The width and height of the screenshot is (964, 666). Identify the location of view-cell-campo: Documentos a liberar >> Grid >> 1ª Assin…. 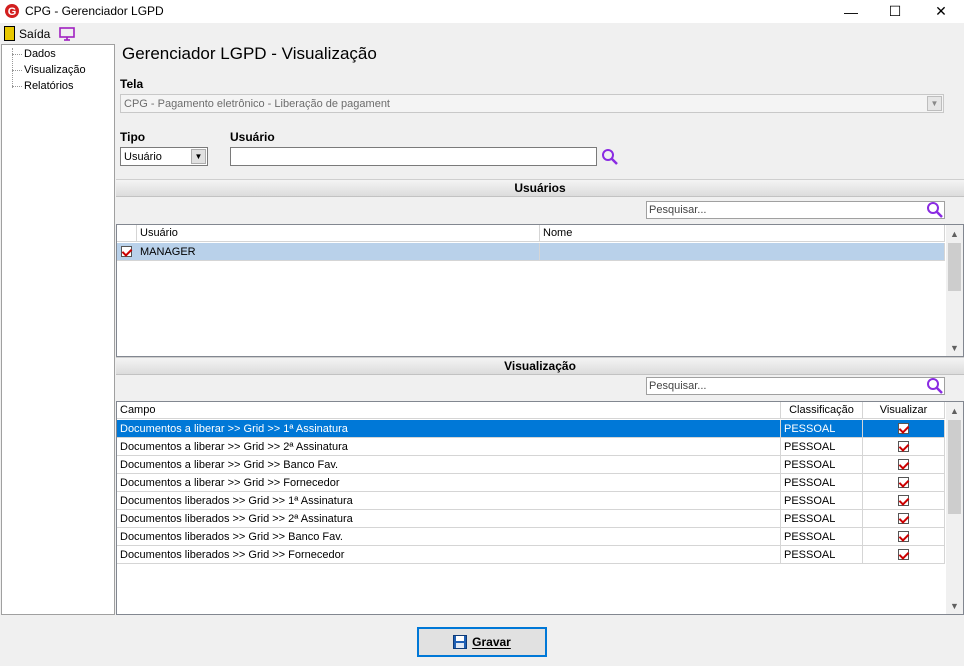
(449, 429).